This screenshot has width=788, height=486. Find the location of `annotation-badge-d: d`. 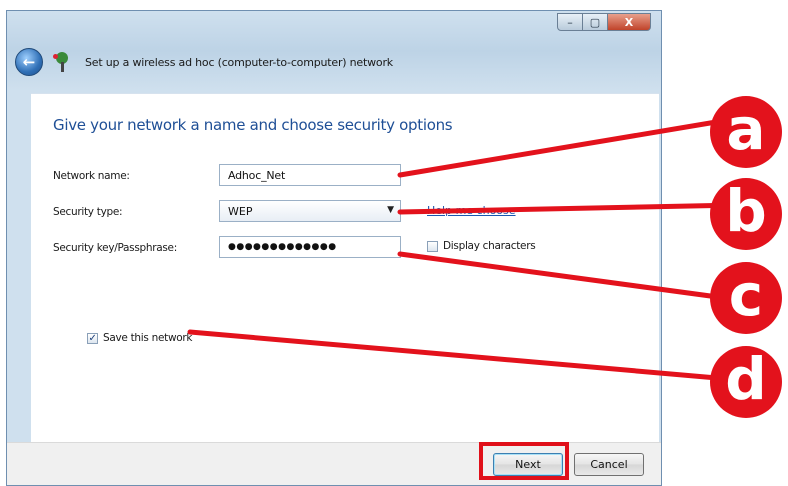

annotation-badge-d: d is located at coordinates (746, 382).